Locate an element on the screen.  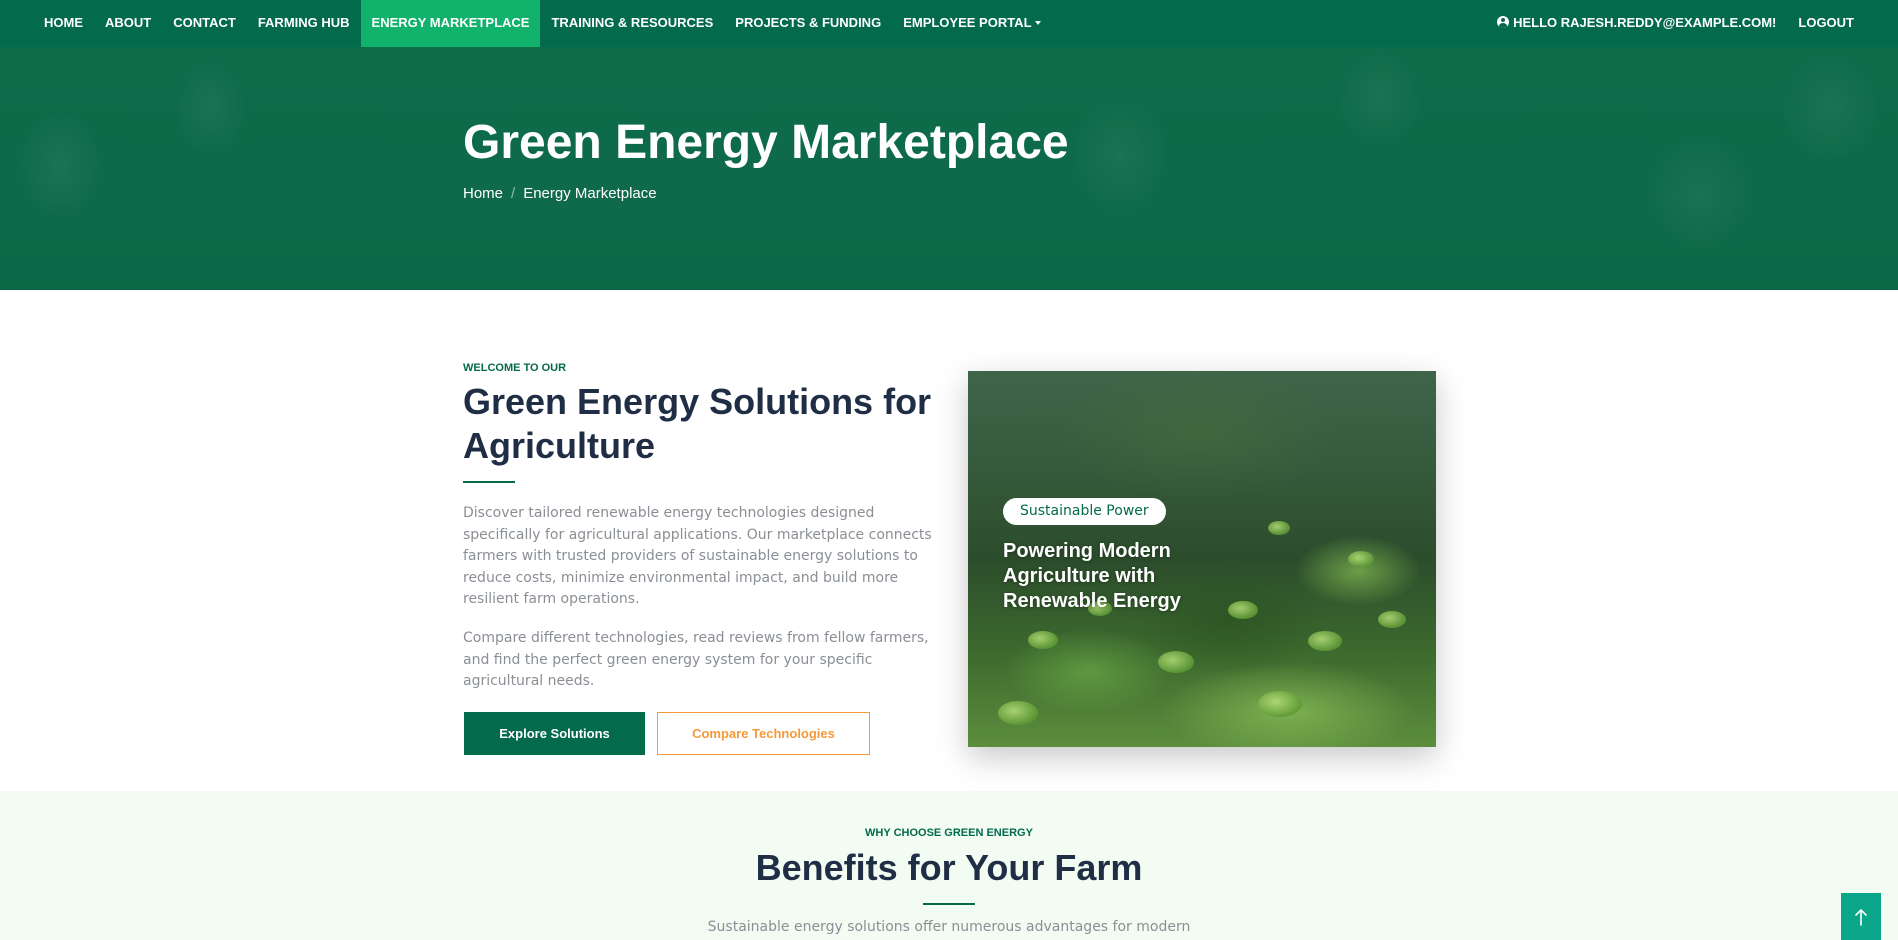
nav-training-resources: TRAINING & RESOURCES is located at coordinates (632, 23).